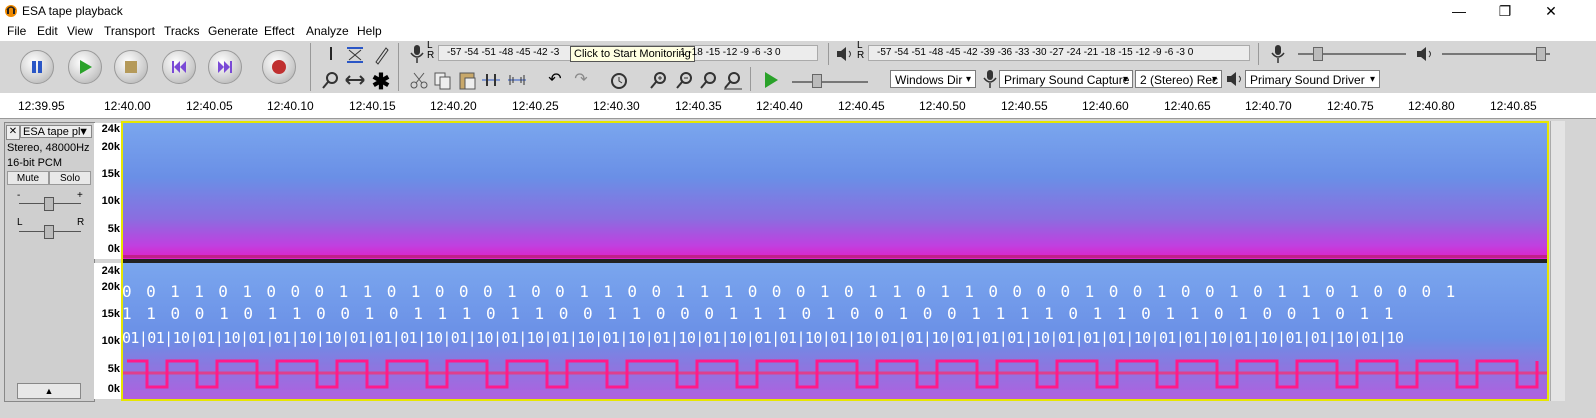 Image resolution: width=1596 pixels, height=418 pixels. I want to click on skip-start-icon, so click(179, 67).